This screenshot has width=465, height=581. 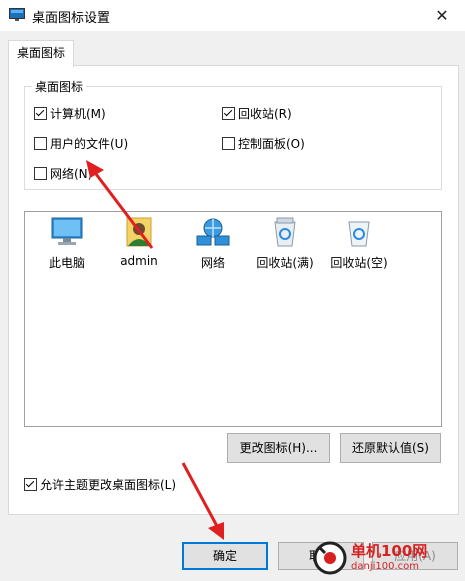 I want to click on list-item-recycle-empty: 回收站(空), so click(x=359, y=243).